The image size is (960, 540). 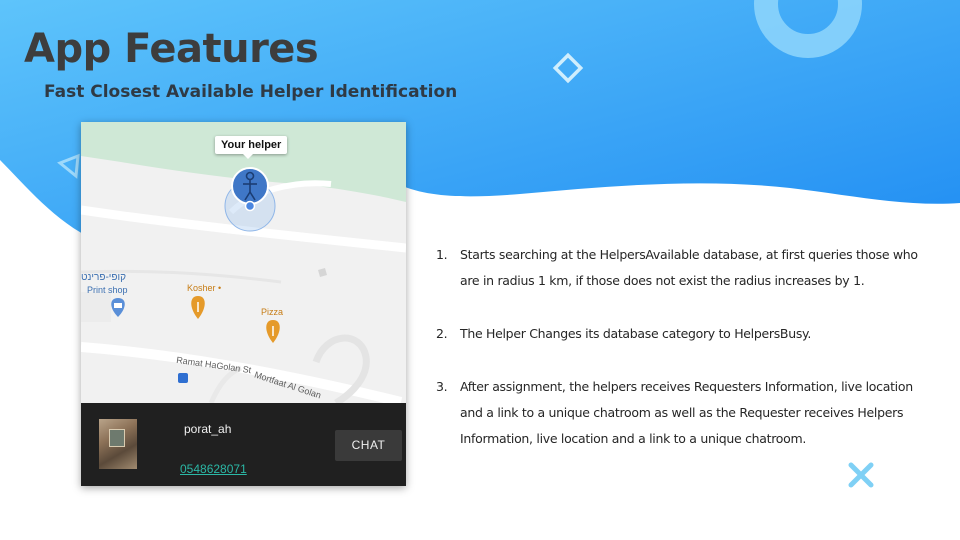 What do you see at coordinates (213, 469) in the screenshot?
I see `helper-phone-link: 0548628071` at bounding box center [213, 469].